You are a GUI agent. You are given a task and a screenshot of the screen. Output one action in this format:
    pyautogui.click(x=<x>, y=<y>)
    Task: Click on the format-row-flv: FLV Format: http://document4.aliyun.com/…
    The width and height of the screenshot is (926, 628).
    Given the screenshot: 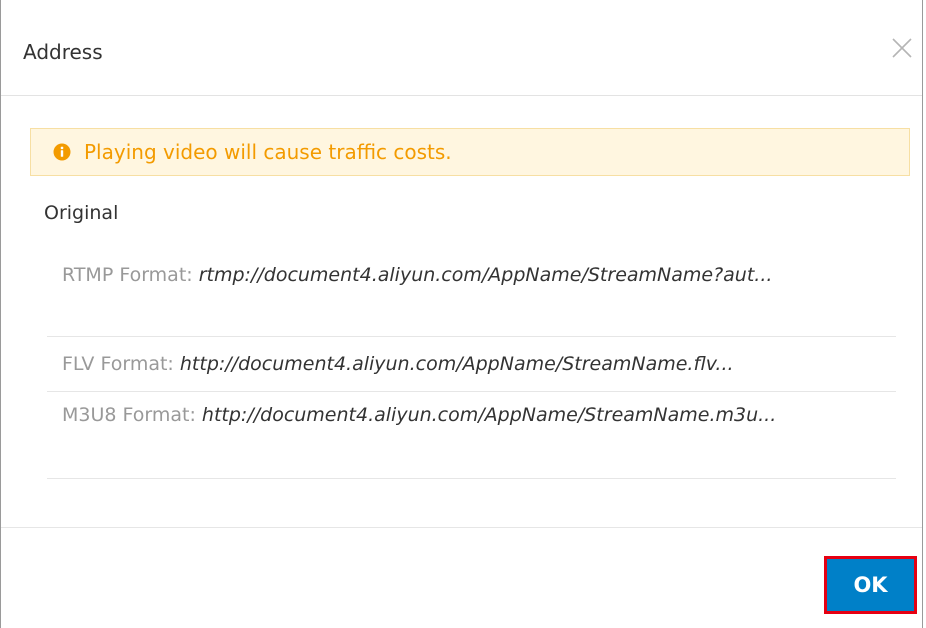 What is the action you would take?
    pyautogui.click(x=471, y=364)
    